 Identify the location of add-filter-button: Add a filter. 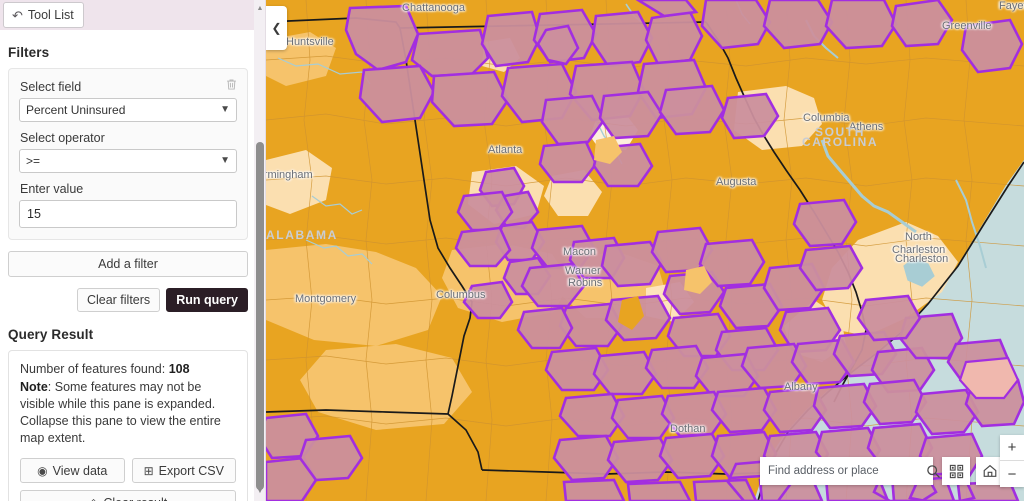
(128, 264).